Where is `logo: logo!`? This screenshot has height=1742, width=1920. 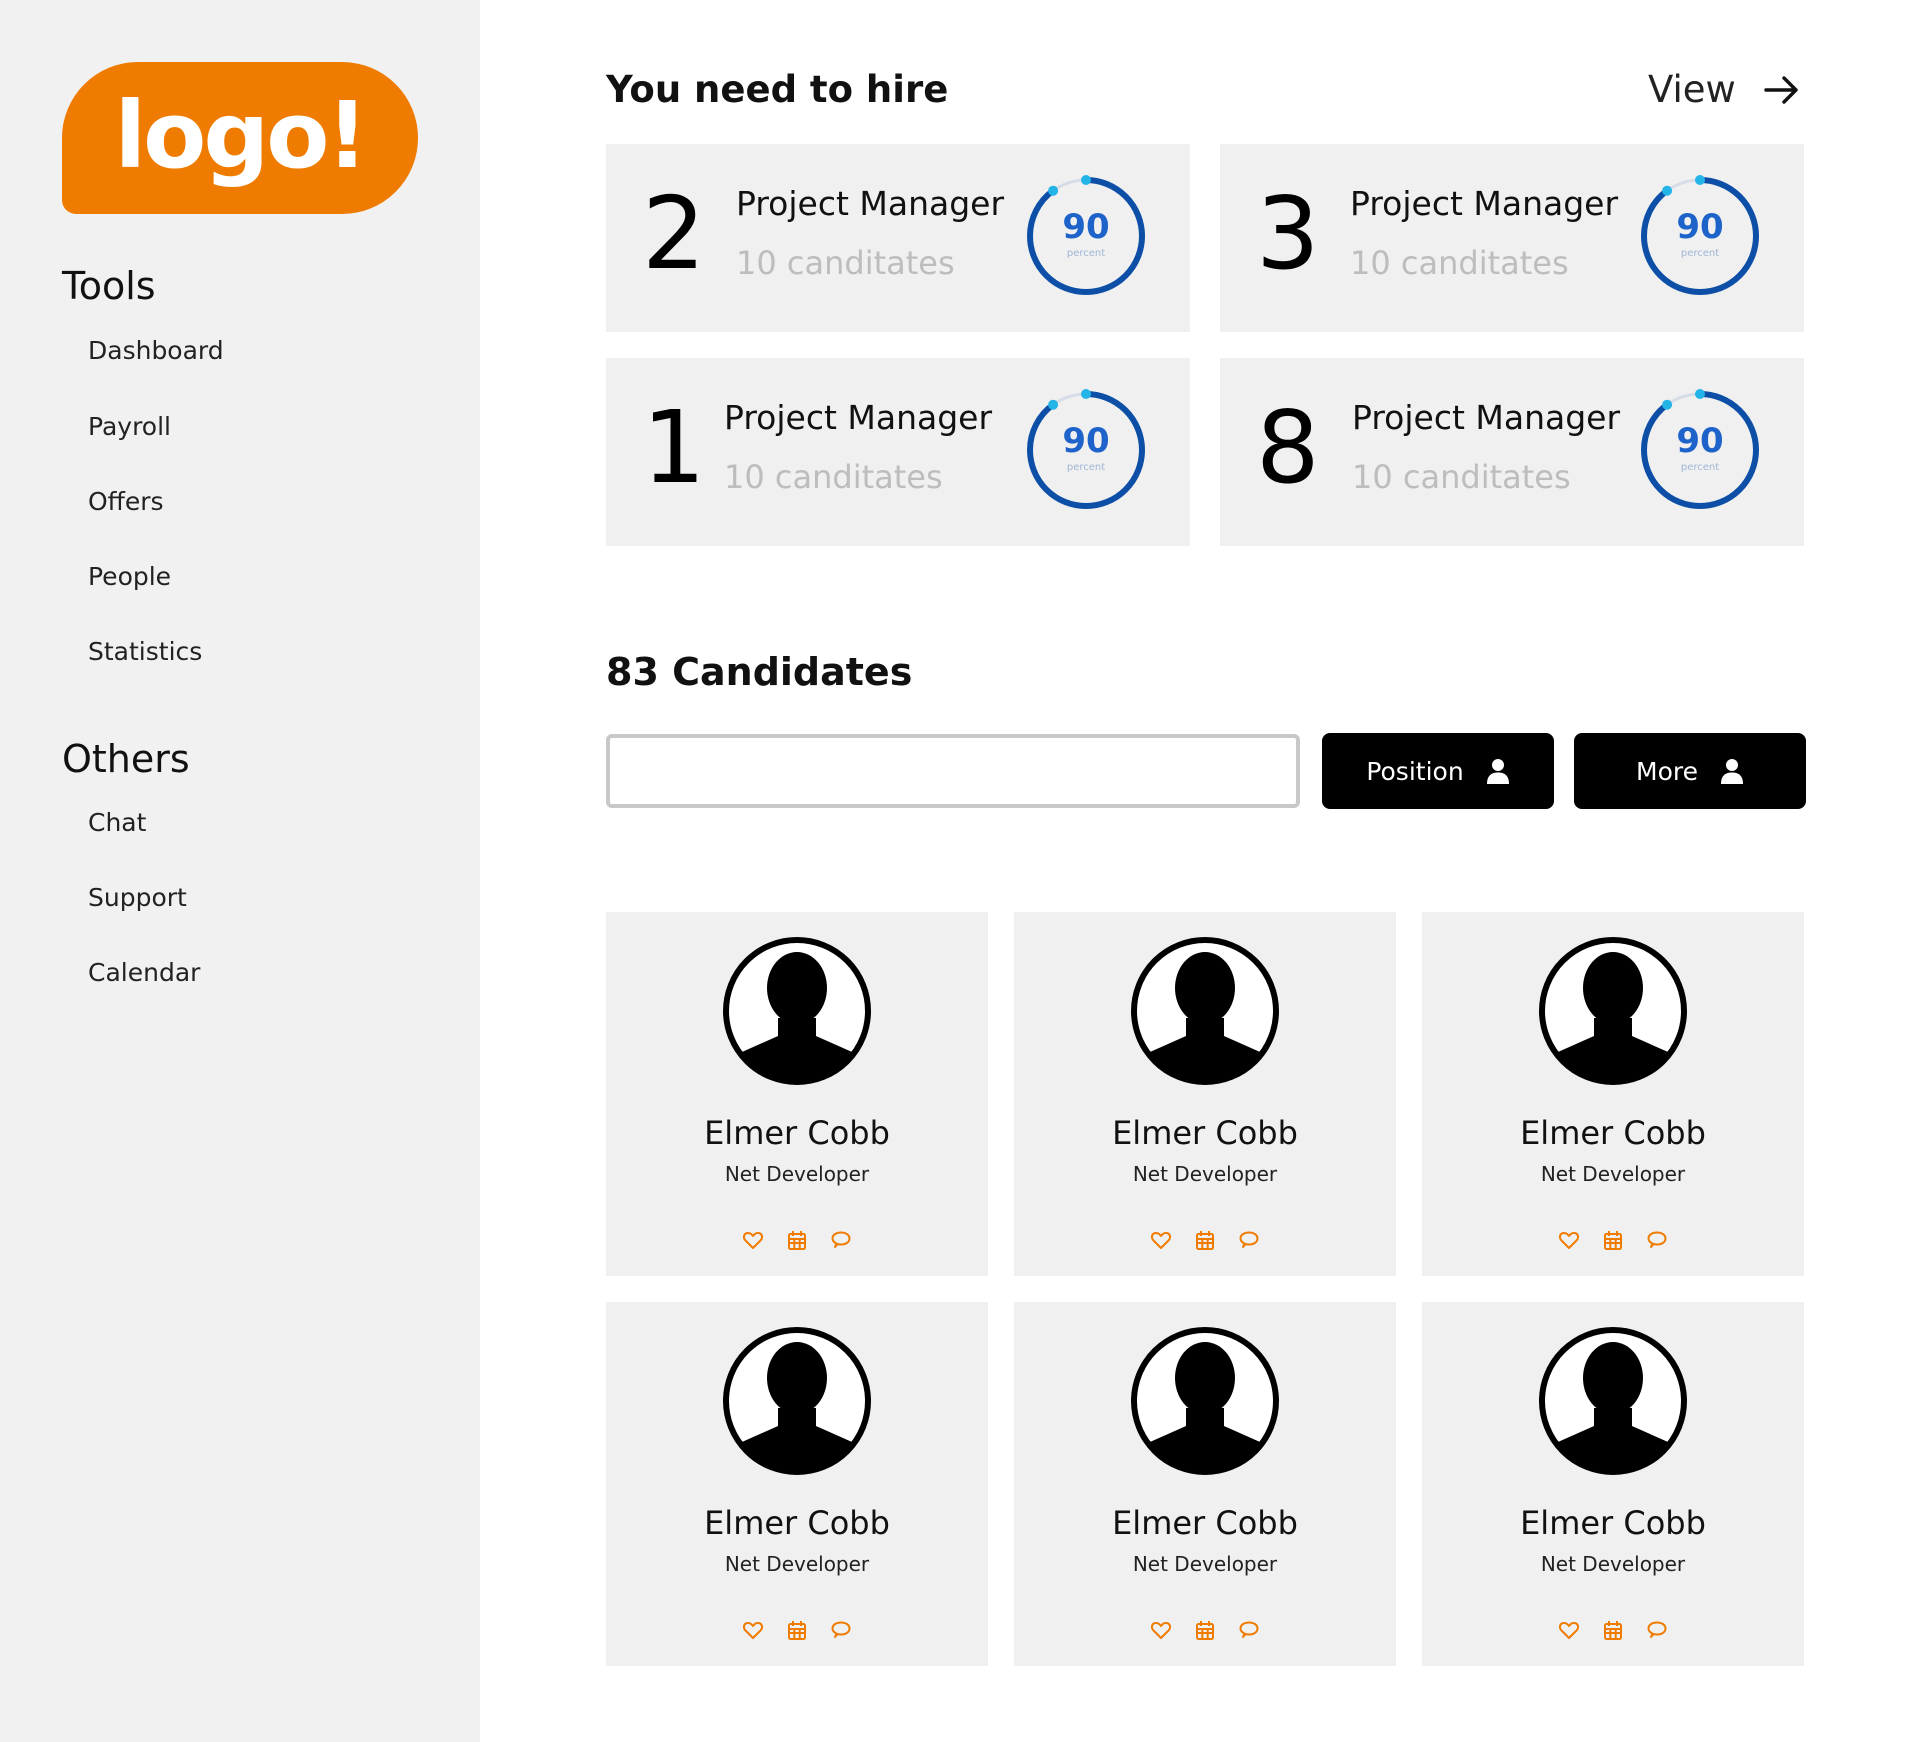
logo: logo! is located at coordinates (240, 138).